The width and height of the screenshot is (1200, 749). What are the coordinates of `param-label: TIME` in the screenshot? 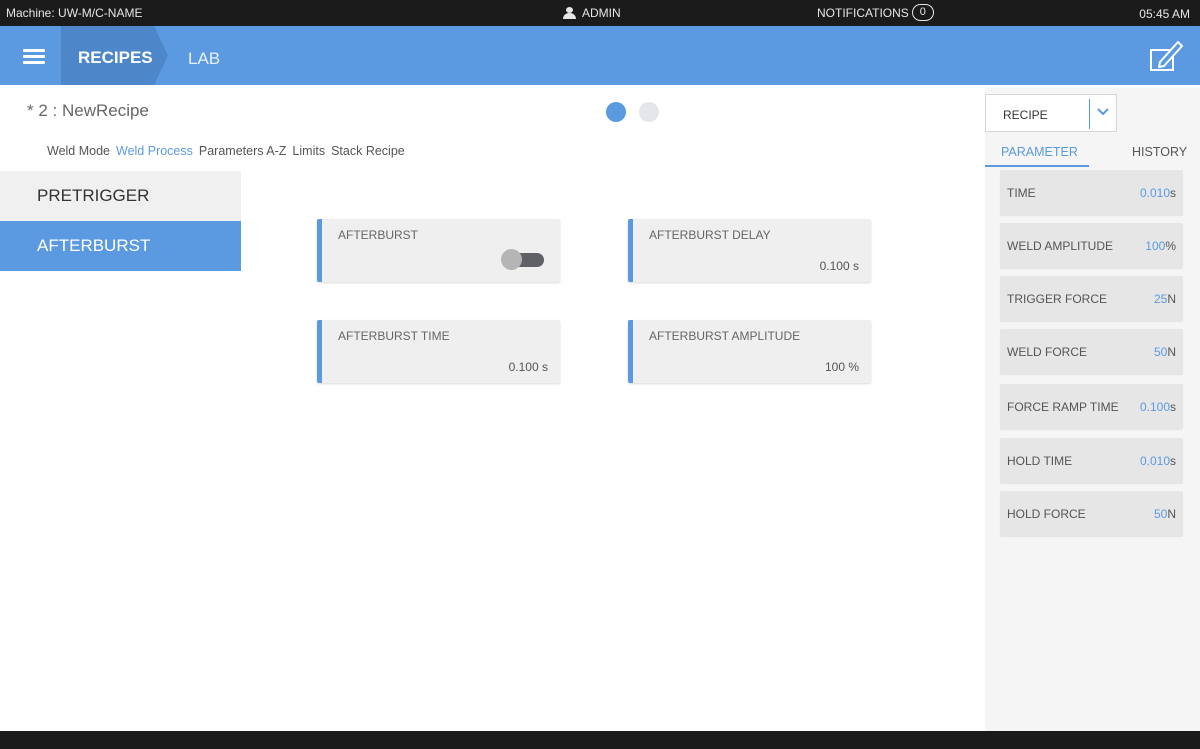 It's located at (1021, 193).